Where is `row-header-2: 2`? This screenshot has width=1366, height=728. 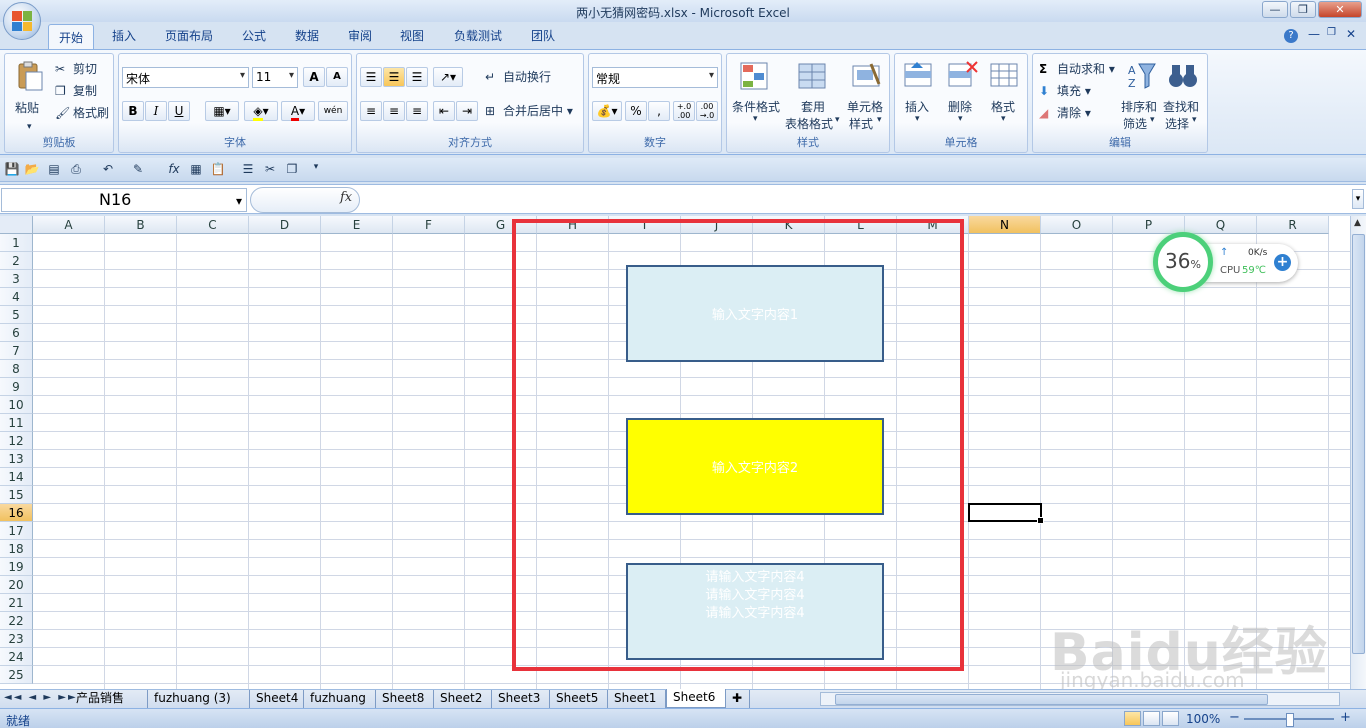 row-header-2: 2 is located at coordinates (16, 261).